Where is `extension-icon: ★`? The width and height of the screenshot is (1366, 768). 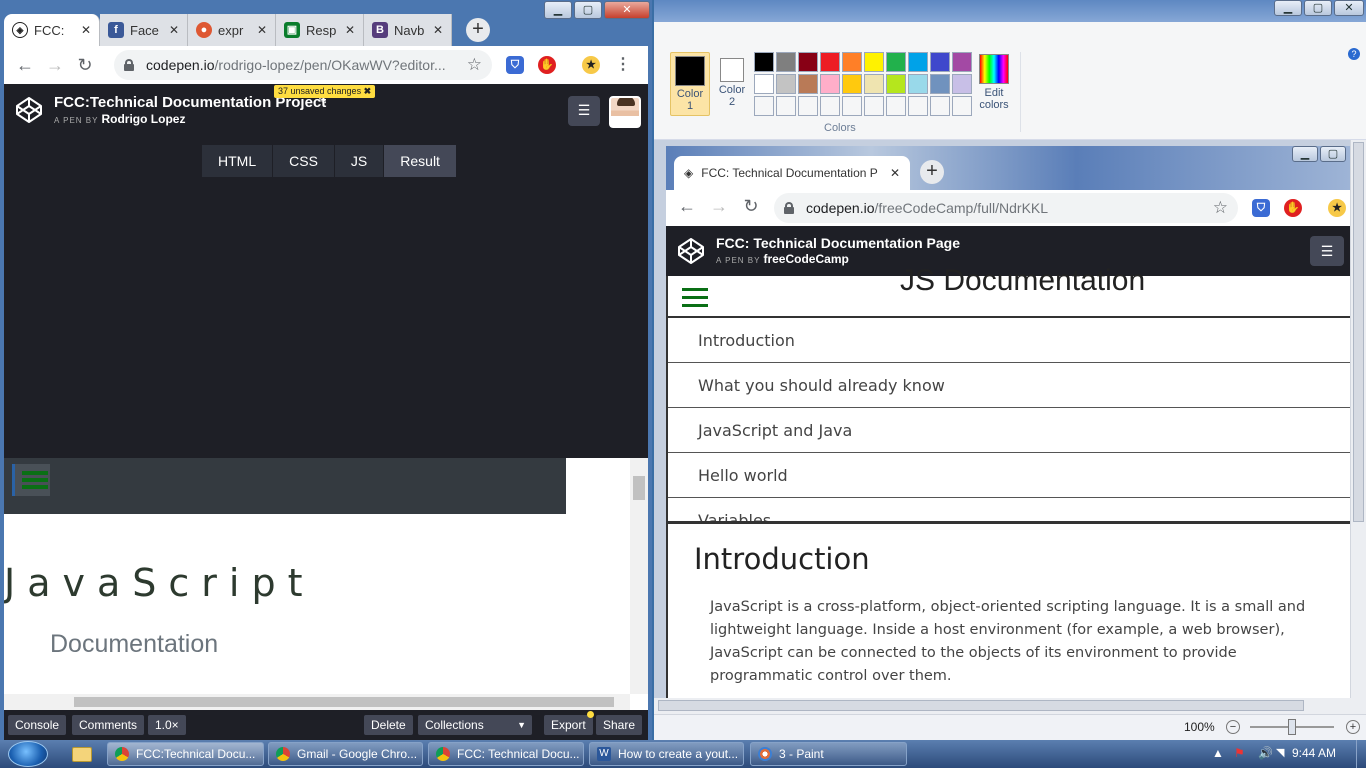 extension-icon: ★ is located at coordinates (591, 65).